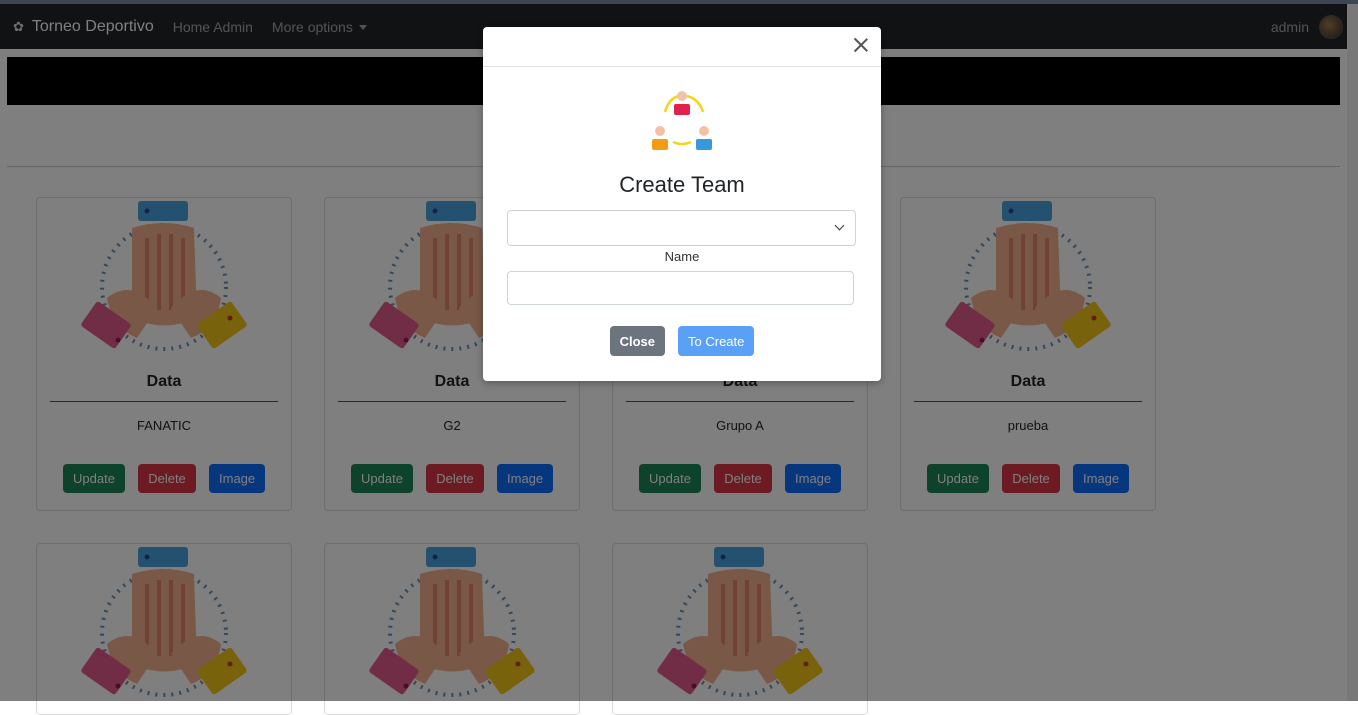  I want to click on chevron-down-icon, so click(839, 225).